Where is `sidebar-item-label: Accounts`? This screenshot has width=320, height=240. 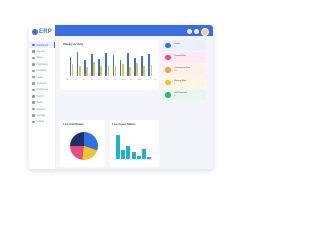
sidebar-item-label: Accounts is located at coordinates (41, 84).